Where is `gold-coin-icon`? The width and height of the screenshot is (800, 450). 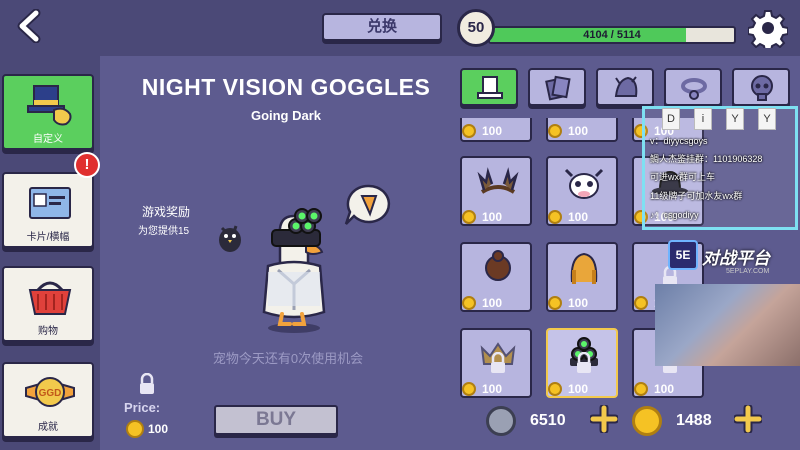 gold-coin-icon is located at coordinates (647, 421).